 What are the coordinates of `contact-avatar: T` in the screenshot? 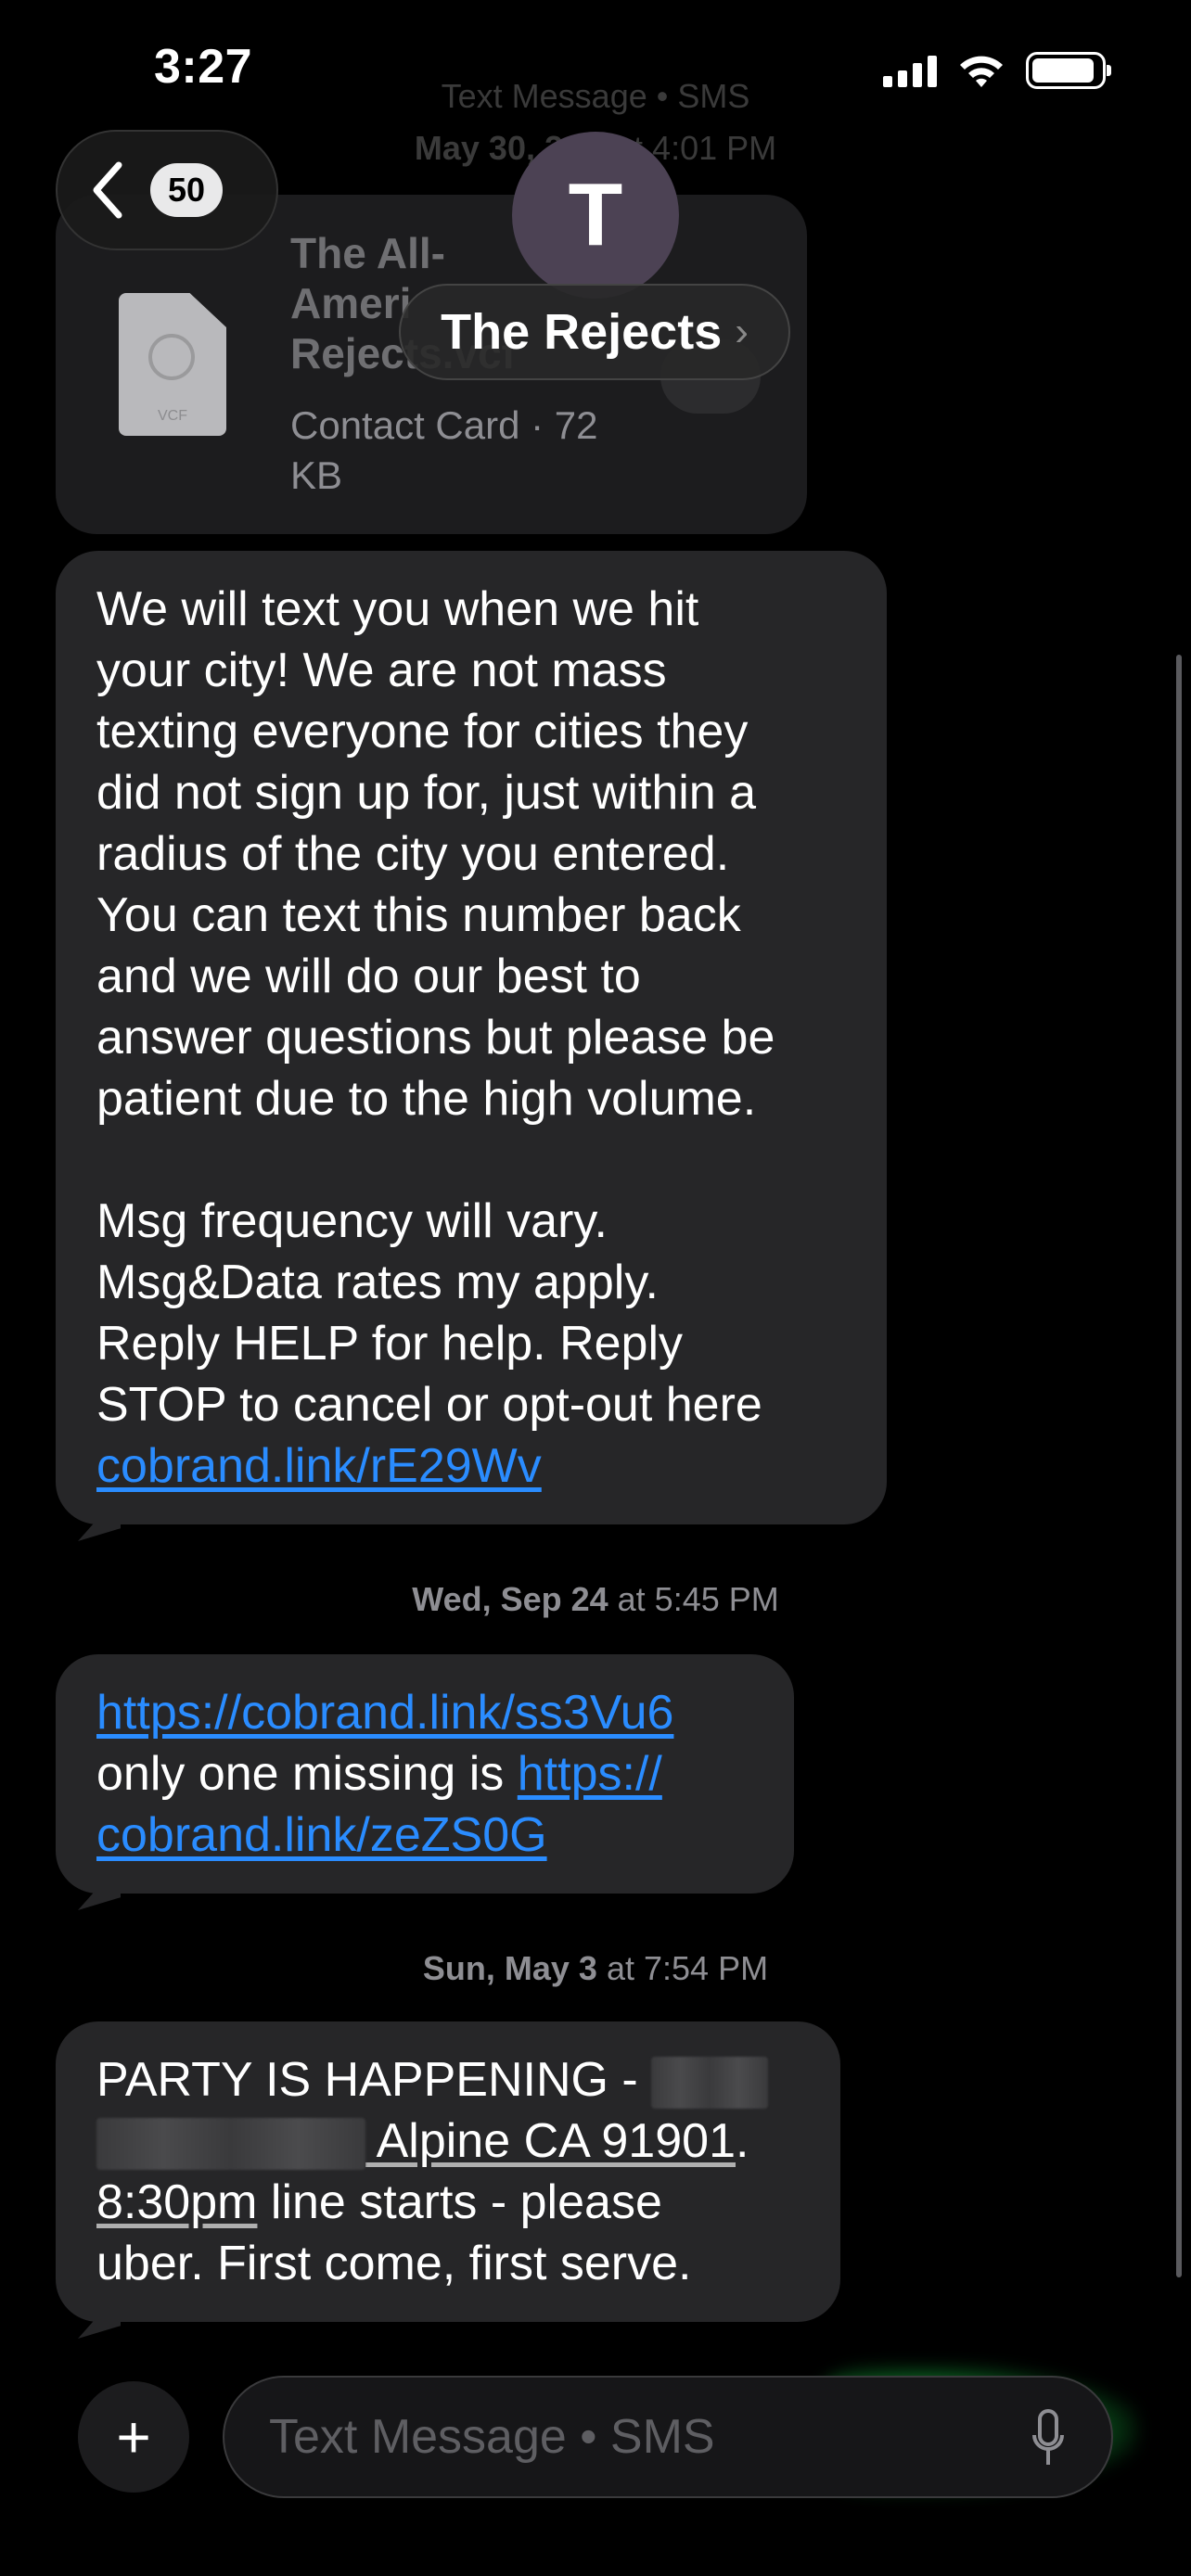 It's located at (595, 216).